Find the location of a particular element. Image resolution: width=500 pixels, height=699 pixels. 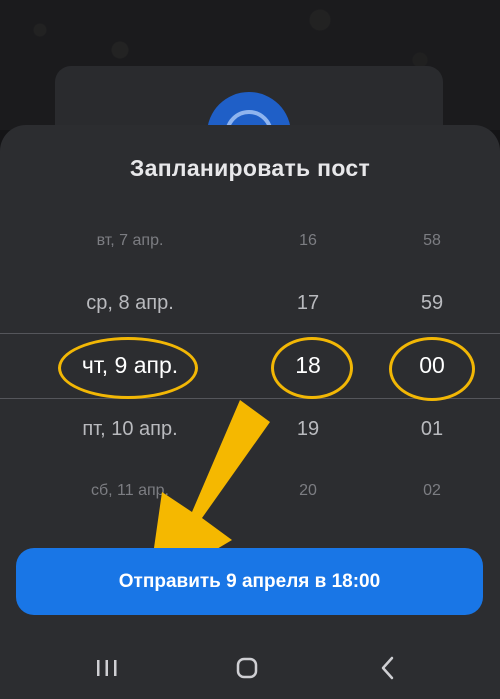

hour-option: 17 is located at coordinates (308, 303).